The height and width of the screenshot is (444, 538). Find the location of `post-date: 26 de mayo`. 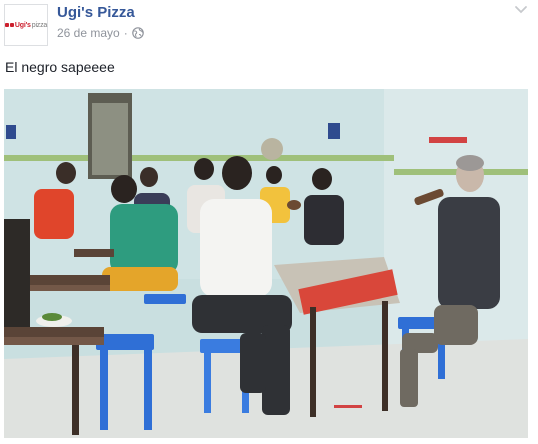

post-date: 26 de mayo is located at coordinates (88, 33).